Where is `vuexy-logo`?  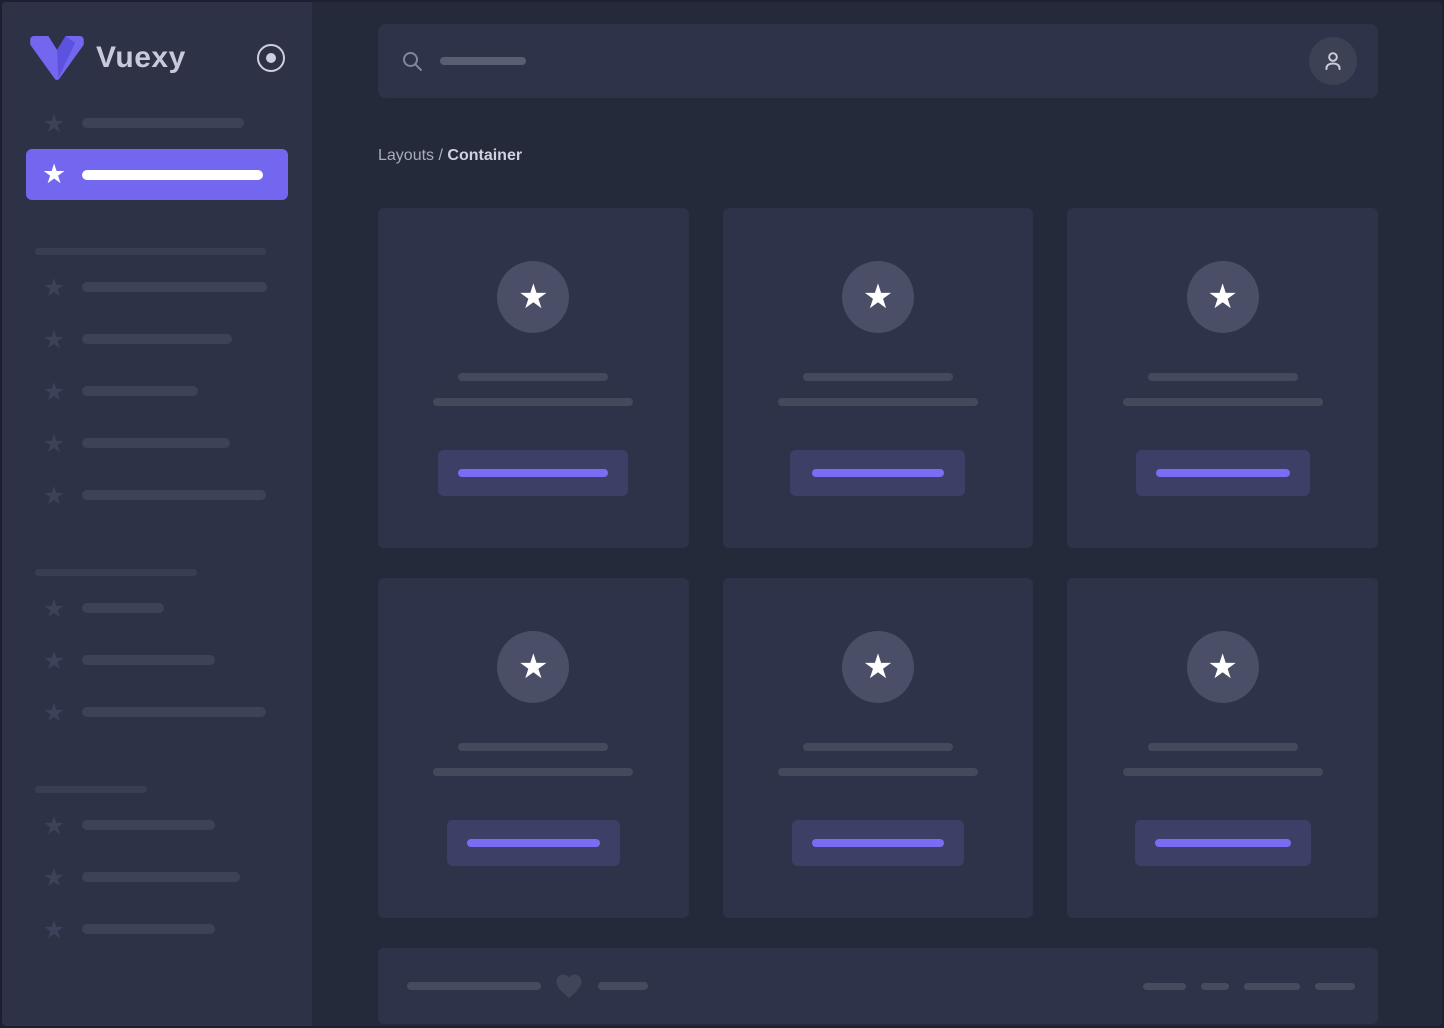 vuexy-logo is located at coordinates (57, 58).